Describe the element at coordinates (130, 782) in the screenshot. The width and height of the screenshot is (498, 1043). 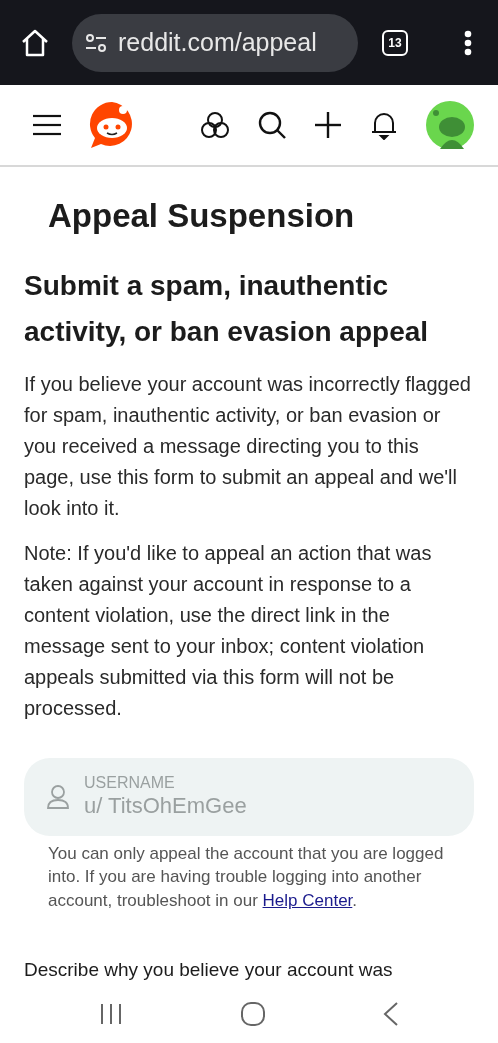
I see `field-label: USERNAME` at that location.